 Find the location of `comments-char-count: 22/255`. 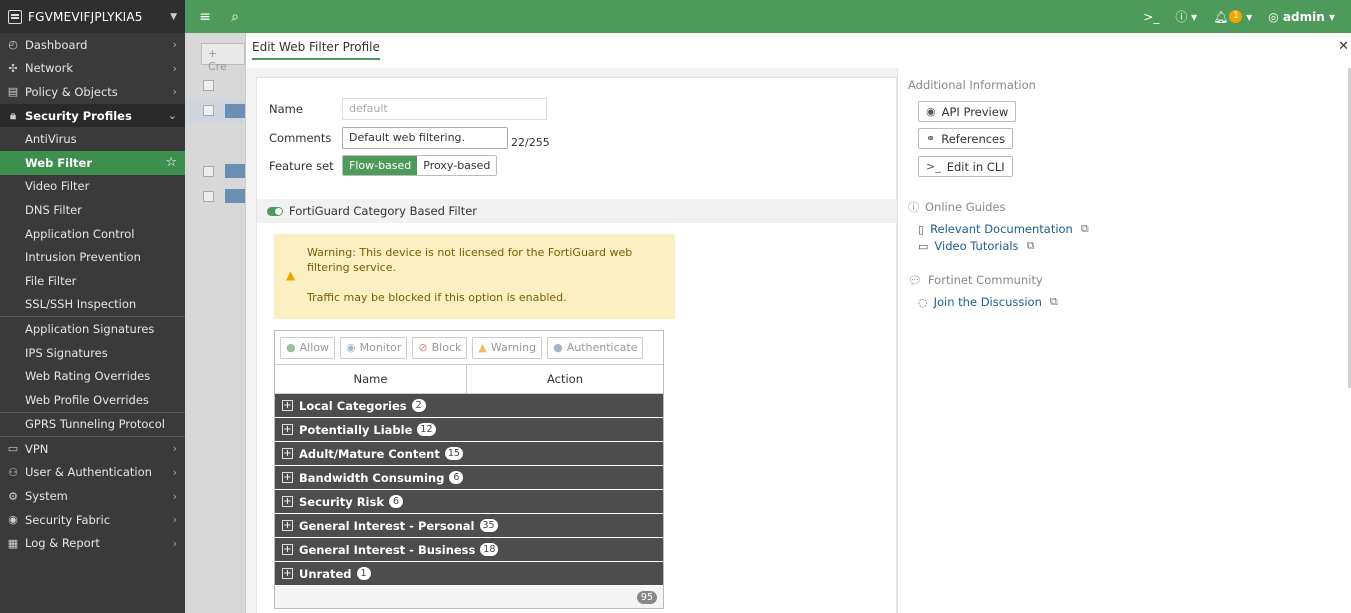

comments-char-count: 22/255 is located at coordinates (530, 142).